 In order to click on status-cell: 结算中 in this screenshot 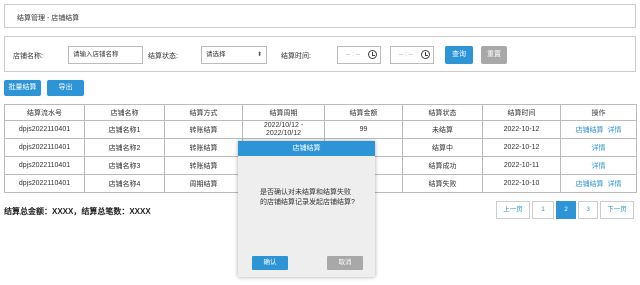, I will do `click(442, 147)`.